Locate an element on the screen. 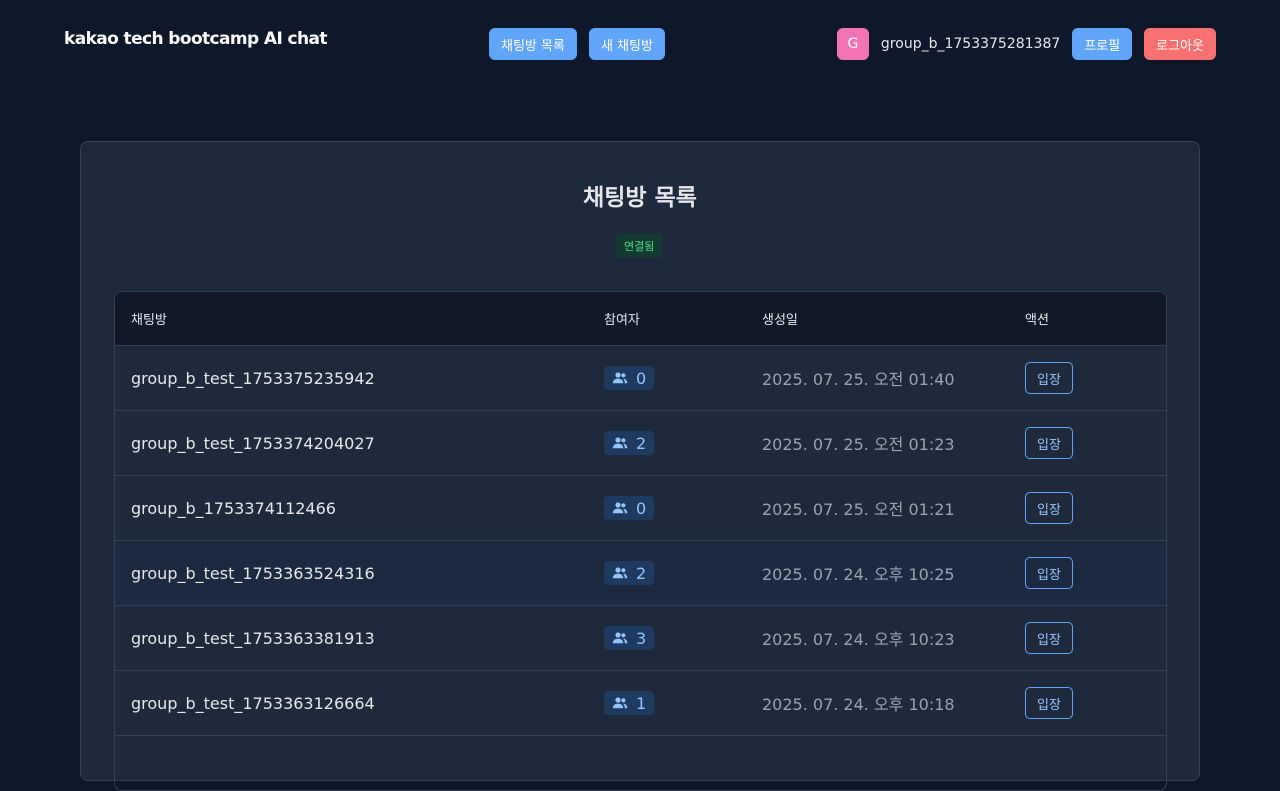 This screenshot has width=1280, height=791. created-date: 2025. 07. 25. 오전 01:23 is located at coordinates (858, 444).